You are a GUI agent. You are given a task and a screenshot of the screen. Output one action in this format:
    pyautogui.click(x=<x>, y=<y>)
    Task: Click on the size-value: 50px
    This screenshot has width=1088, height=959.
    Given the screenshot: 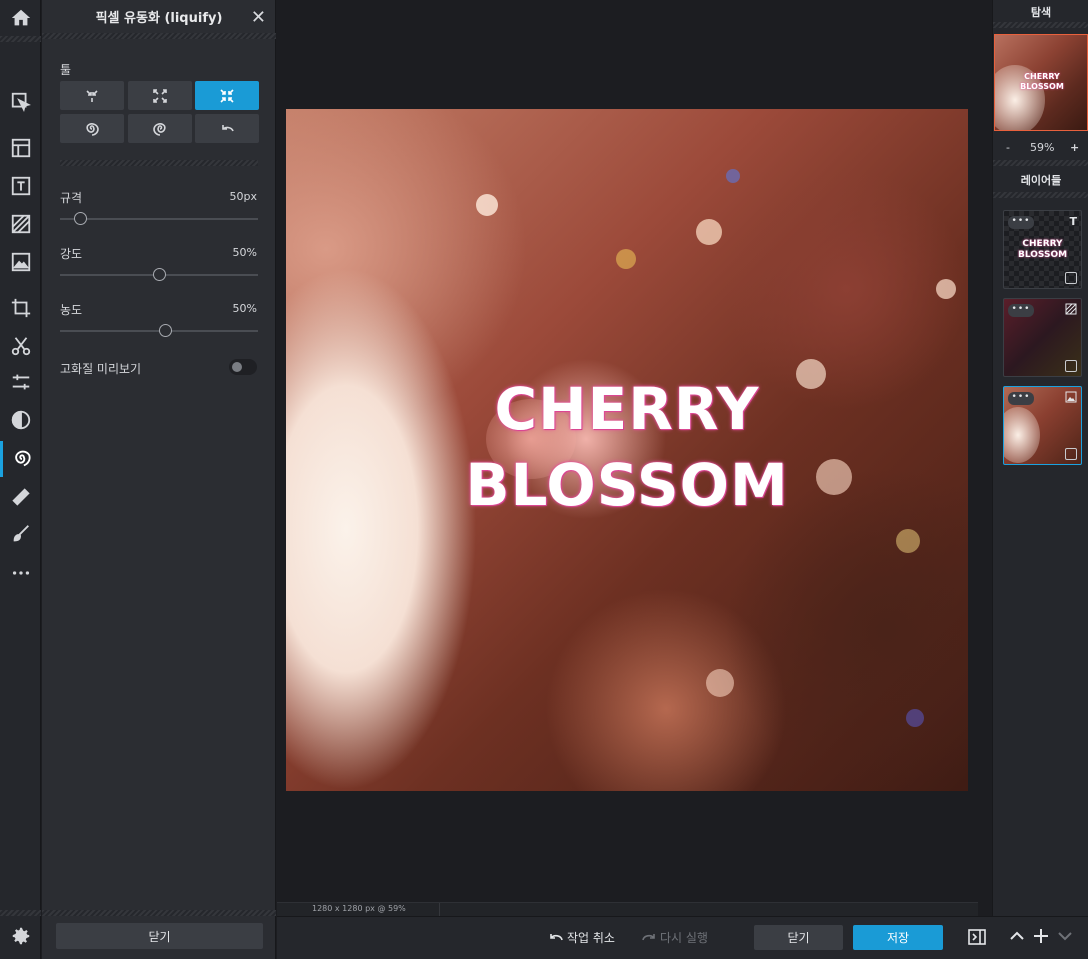 What is the action you would take?
    pyautogui.click(x=243, y=196)
    